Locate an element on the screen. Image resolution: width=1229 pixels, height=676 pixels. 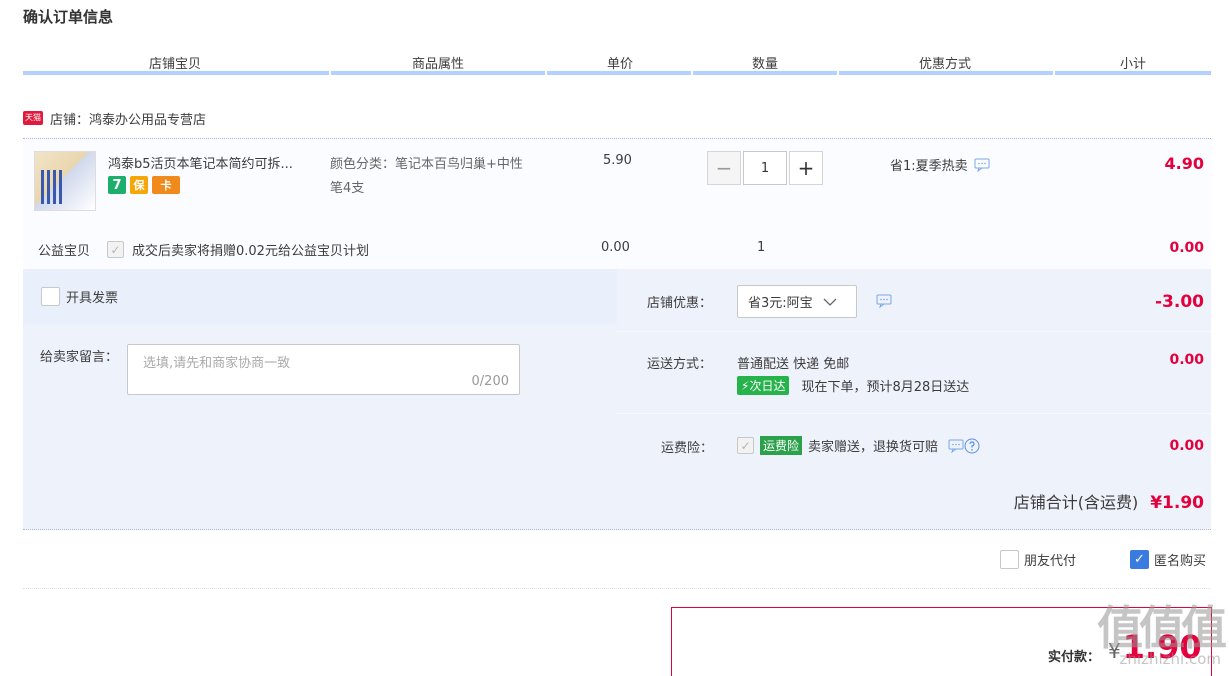
quantity-stepper: − 1 + is located at coordinates (765, 168).